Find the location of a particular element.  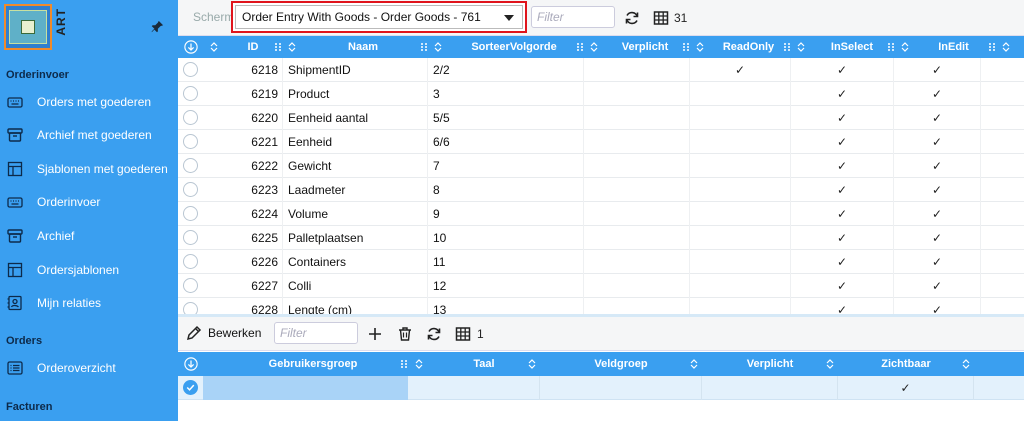

table-row: 6223 Laadmeter 8 ✓ ✓ is located at coordinates (601, 190).